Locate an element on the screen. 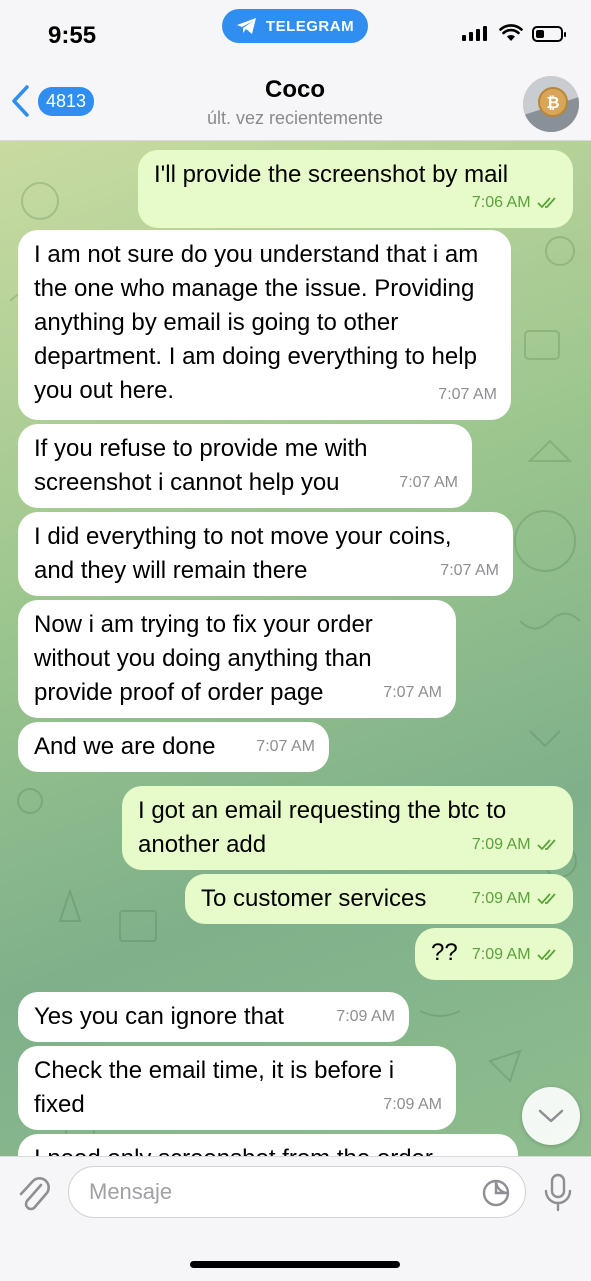  message-bubble-incoming: Yes you can ignore that 7:09 AM is located at coordinates (213, 1017).